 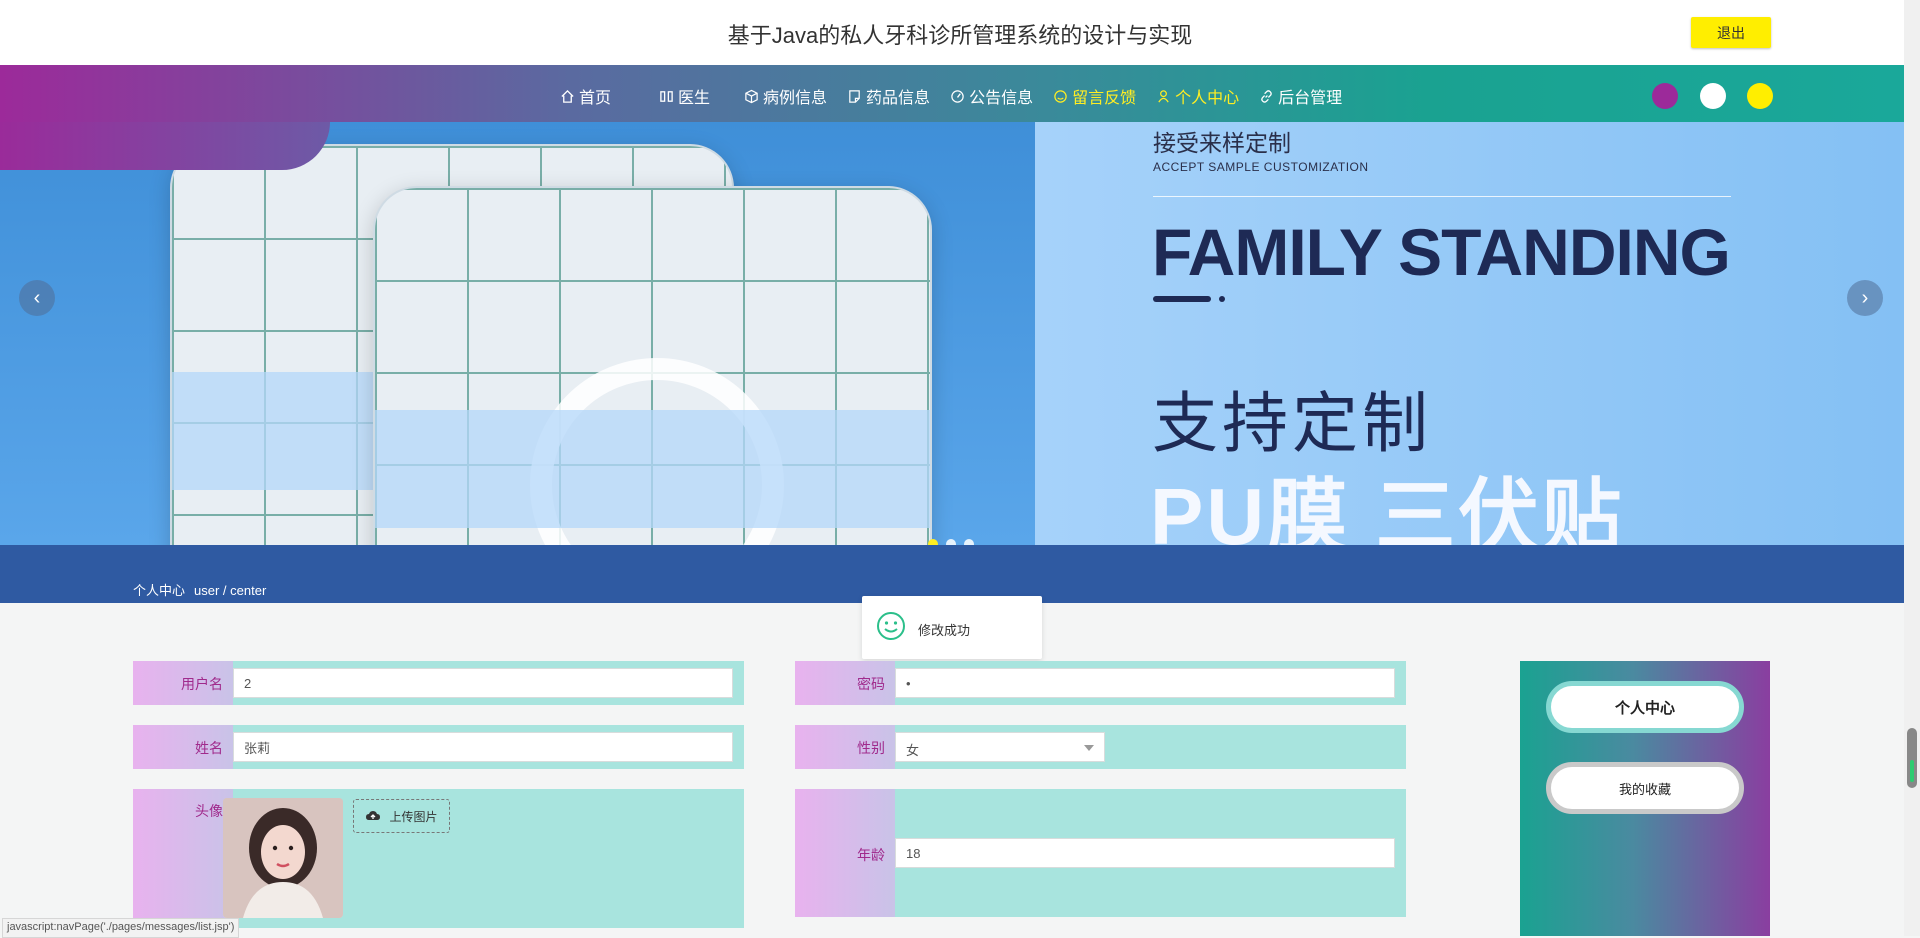 I want to click on scroll-indicator, so click(x=1912, y=771).